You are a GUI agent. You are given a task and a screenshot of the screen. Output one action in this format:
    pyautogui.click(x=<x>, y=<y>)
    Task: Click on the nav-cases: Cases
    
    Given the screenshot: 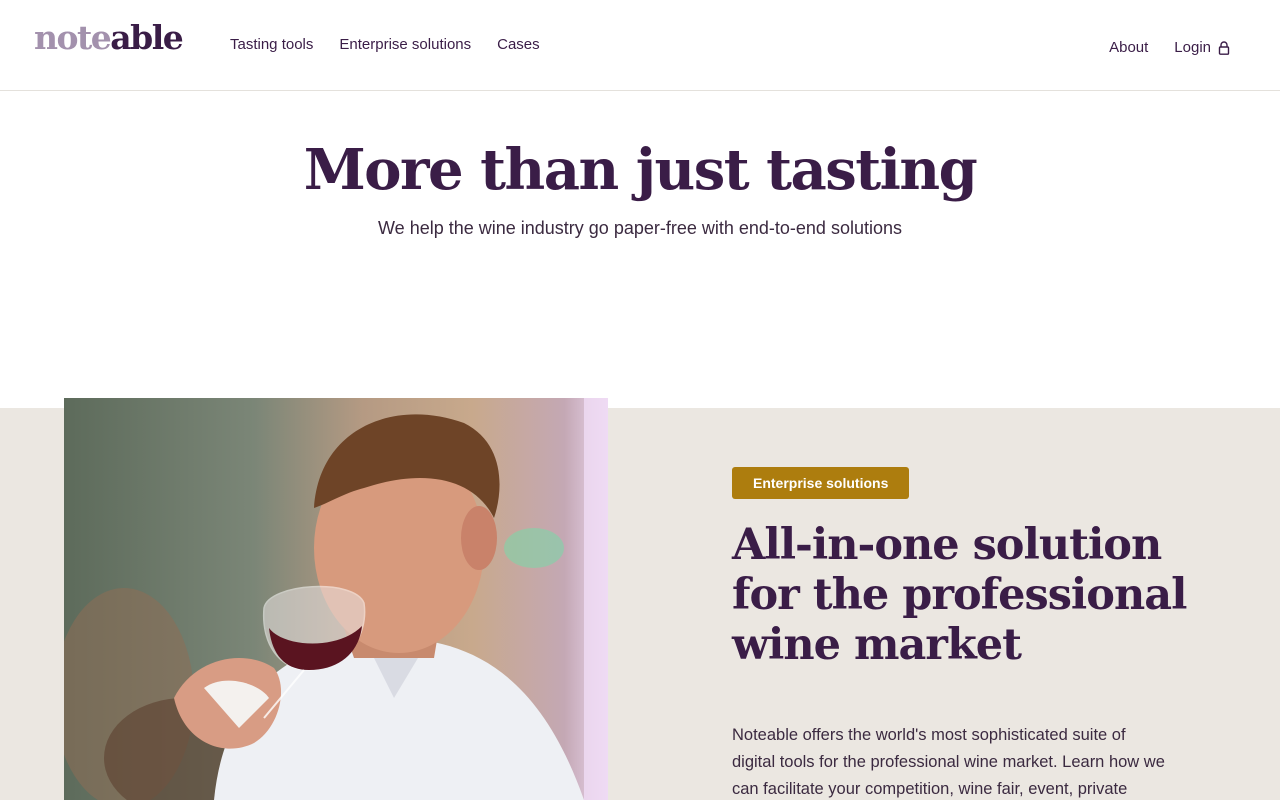 What is the action you would take?
    pyautogui.click(x=518, y=45)
    